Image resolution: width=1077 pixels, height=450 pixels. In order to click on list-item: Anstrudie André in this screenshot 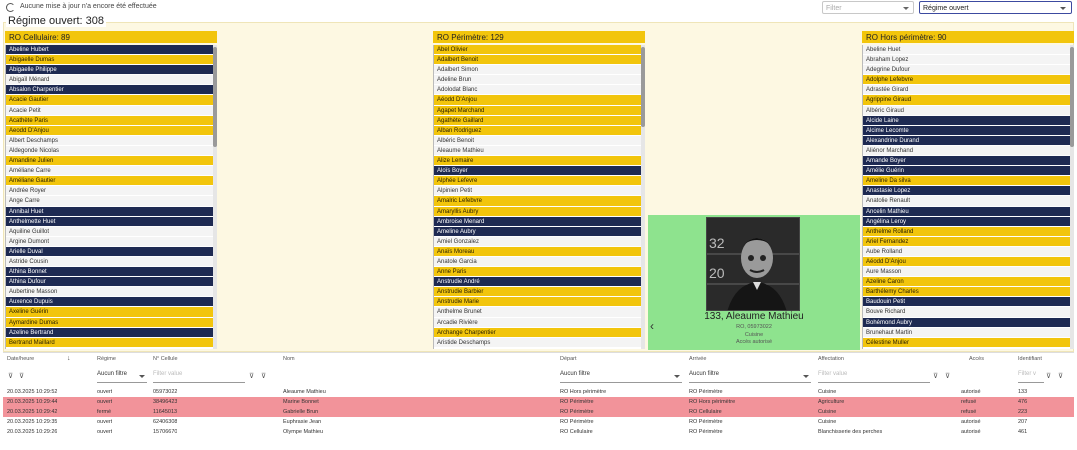, I will do `click(537, 282)`.